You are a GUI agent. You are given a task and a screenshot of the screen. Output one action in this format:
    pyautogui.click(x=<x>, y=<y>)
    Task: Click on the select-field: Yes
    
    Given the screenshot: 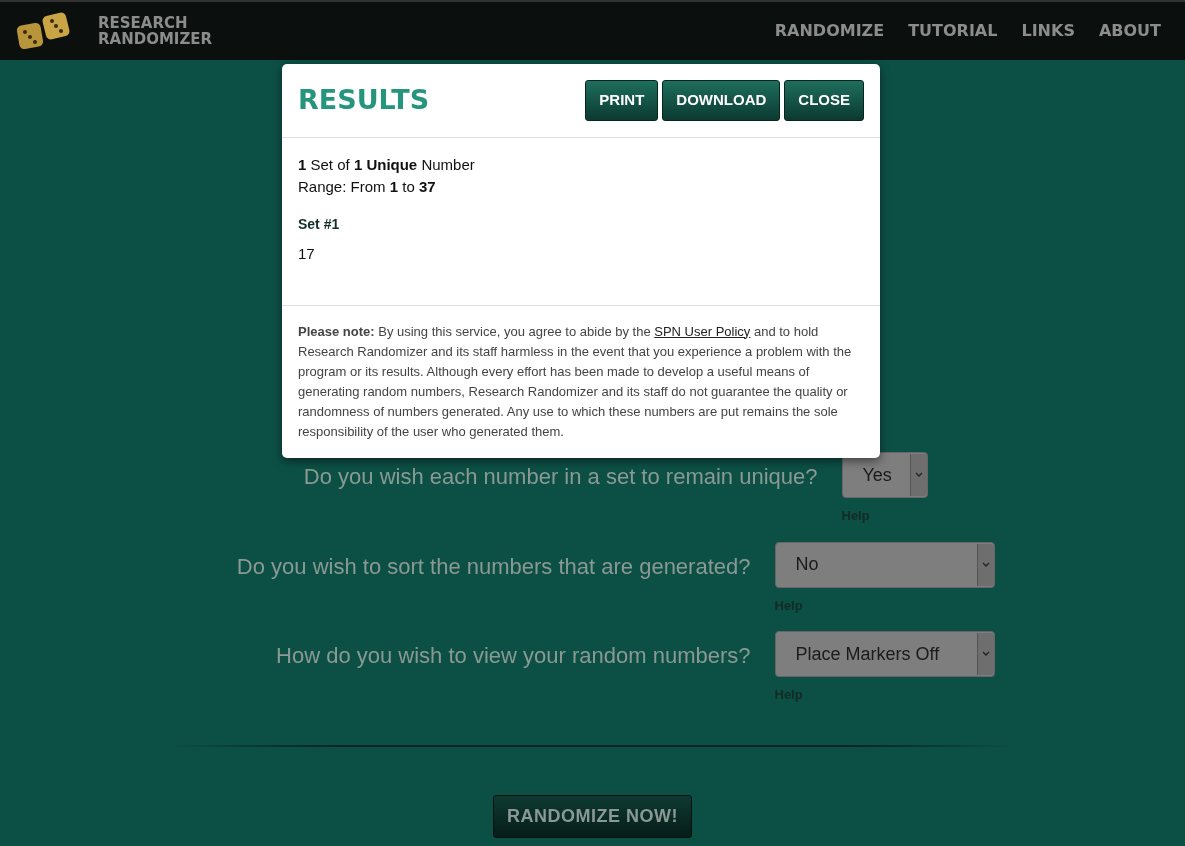 What is the action you would take?
    pyautogui.click(x=884, y=475)
    